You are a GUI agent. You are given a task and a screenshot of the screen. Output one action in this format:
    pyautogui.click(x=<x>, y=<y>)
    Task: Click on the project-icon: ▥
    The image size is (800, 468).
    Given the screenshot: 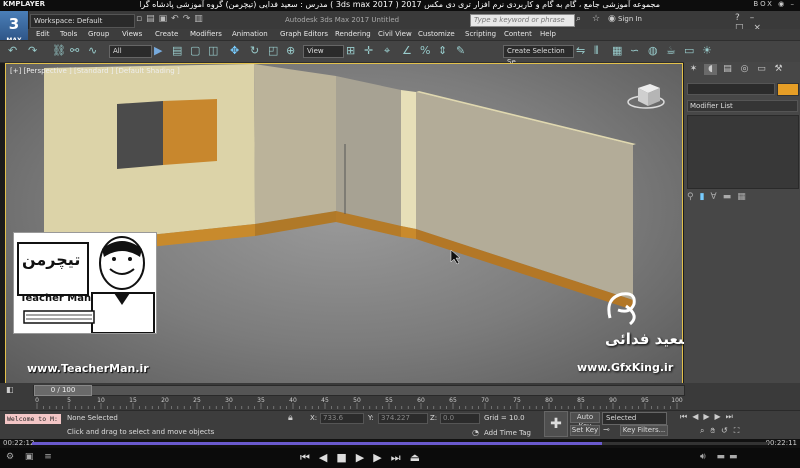 What is the action you would take?
    pyautogui.click(x=200, y=19)
    